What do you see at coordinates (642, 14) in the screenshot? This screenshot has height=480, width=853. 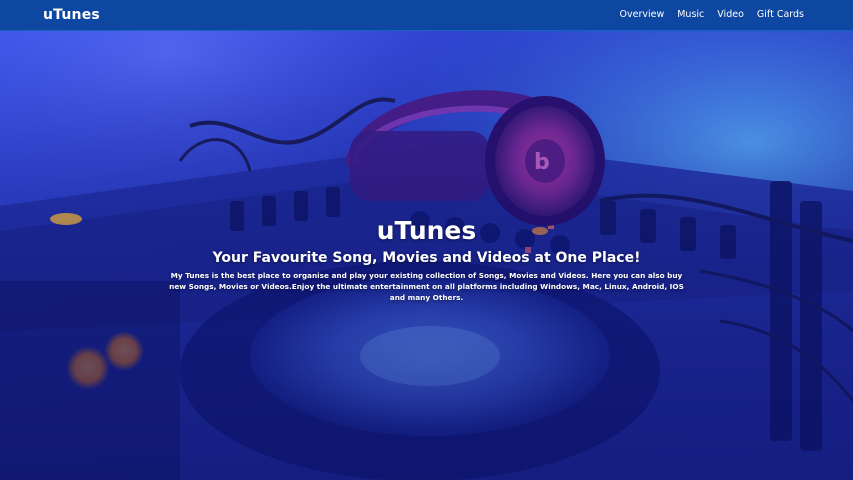 I see `nav-link-overview: Overview` at bounding box center [642, 14].